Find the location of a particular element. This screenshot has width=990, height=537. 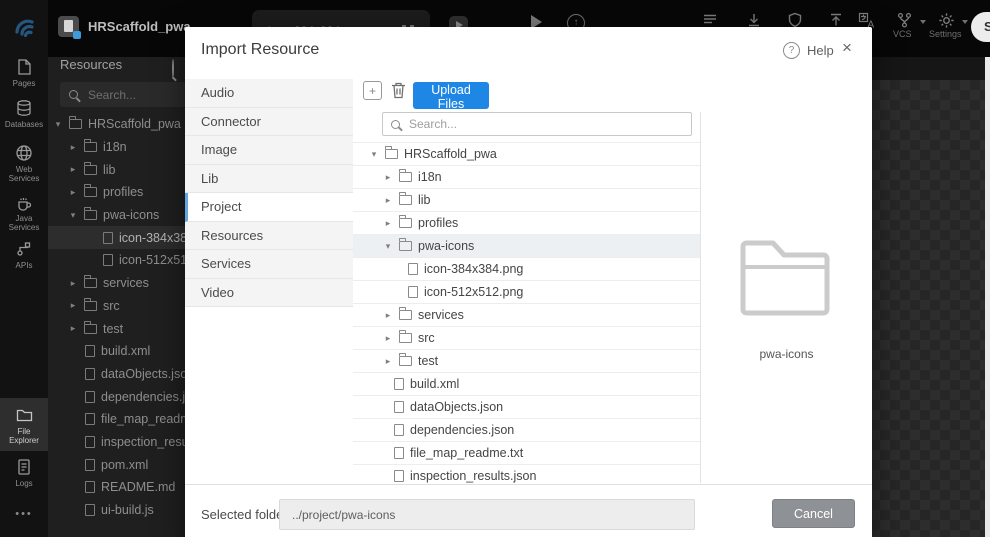

help-button: Help is located at coordinates (808, 50).